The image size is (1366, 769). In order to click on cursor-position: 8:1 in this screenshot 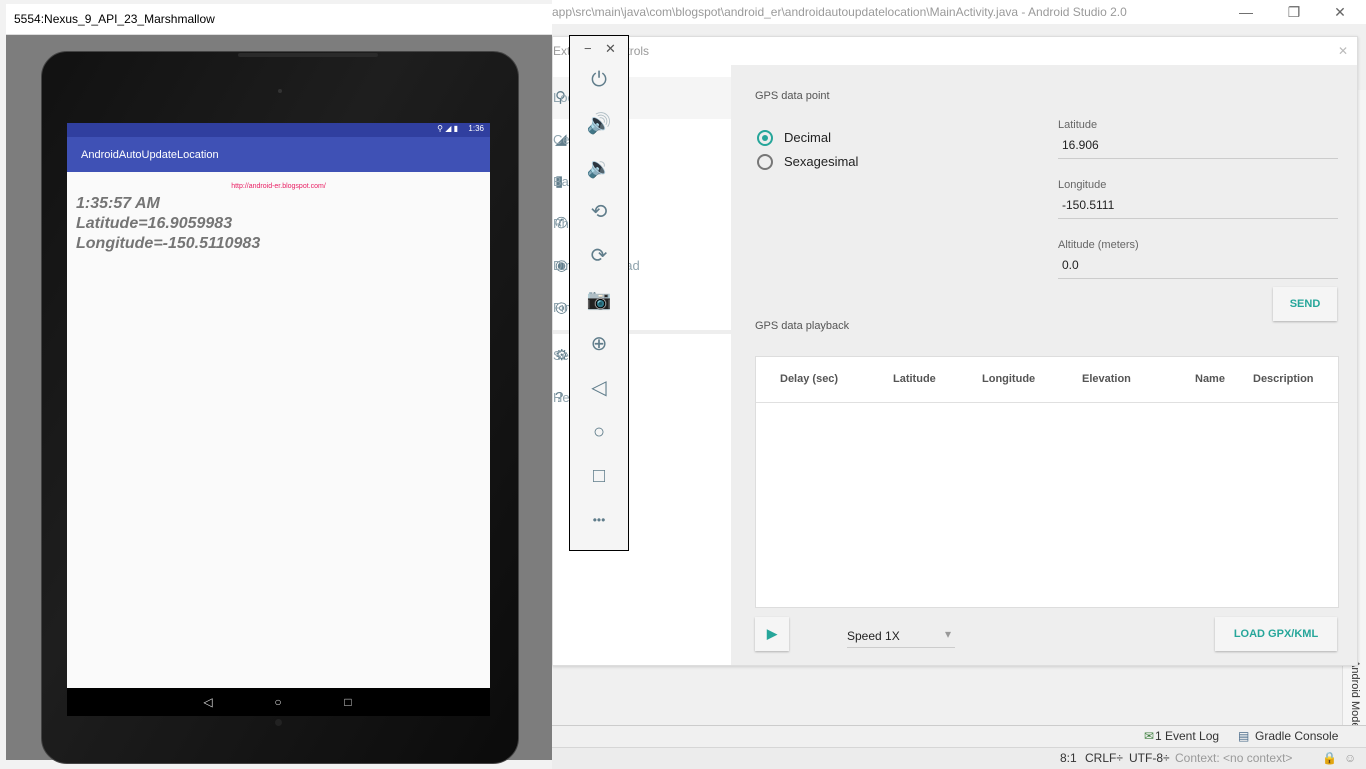, I will do `click(1068, 758)`.